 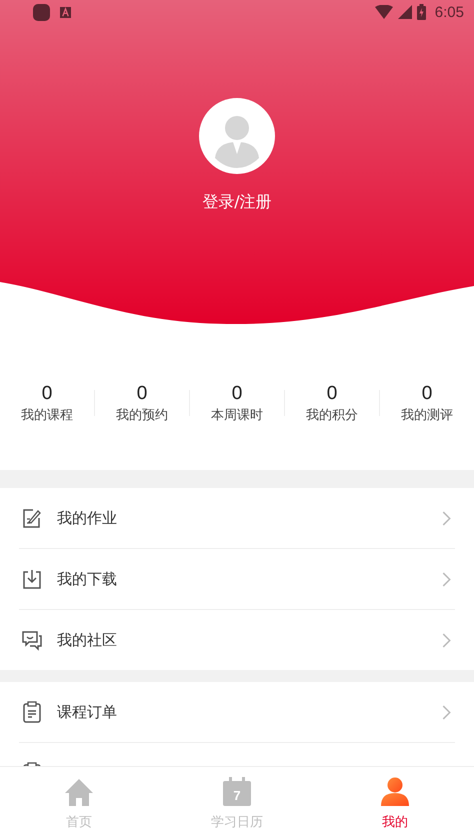 What do you see at coordinates (32, 579) in the screenshot?
I see `download-icon` at bounding box center [32, 579].